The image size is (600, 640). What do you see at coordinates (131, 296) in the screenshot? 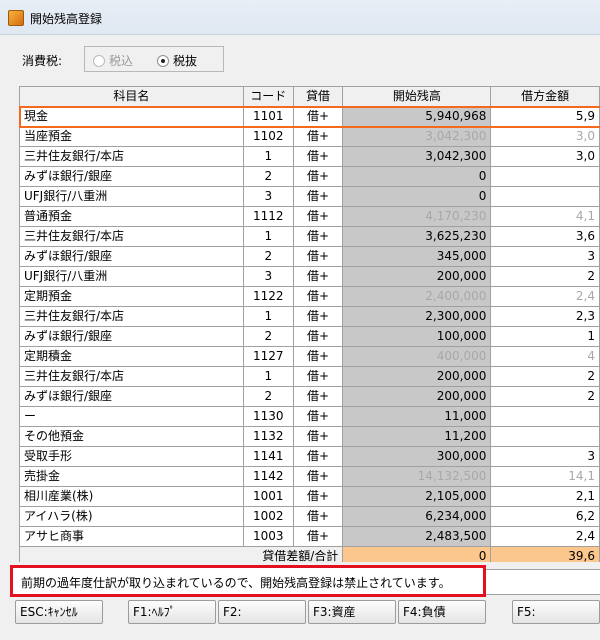
I see `account-name-cell: 定期預金` at bounding box center [131, 296].